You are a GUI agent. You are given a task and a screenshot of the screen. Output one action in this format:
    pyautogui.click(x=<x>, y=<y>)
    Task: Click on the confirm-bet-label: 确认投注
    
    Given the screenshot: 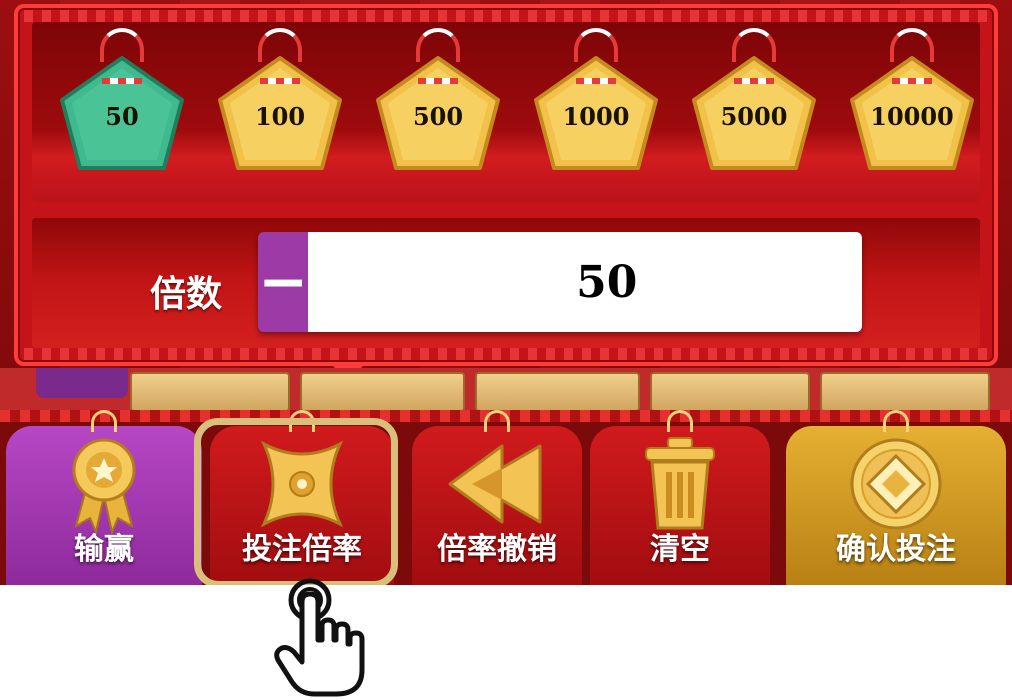 What is the action you would take?
    pyautogui.click(x=896, y=549)
    